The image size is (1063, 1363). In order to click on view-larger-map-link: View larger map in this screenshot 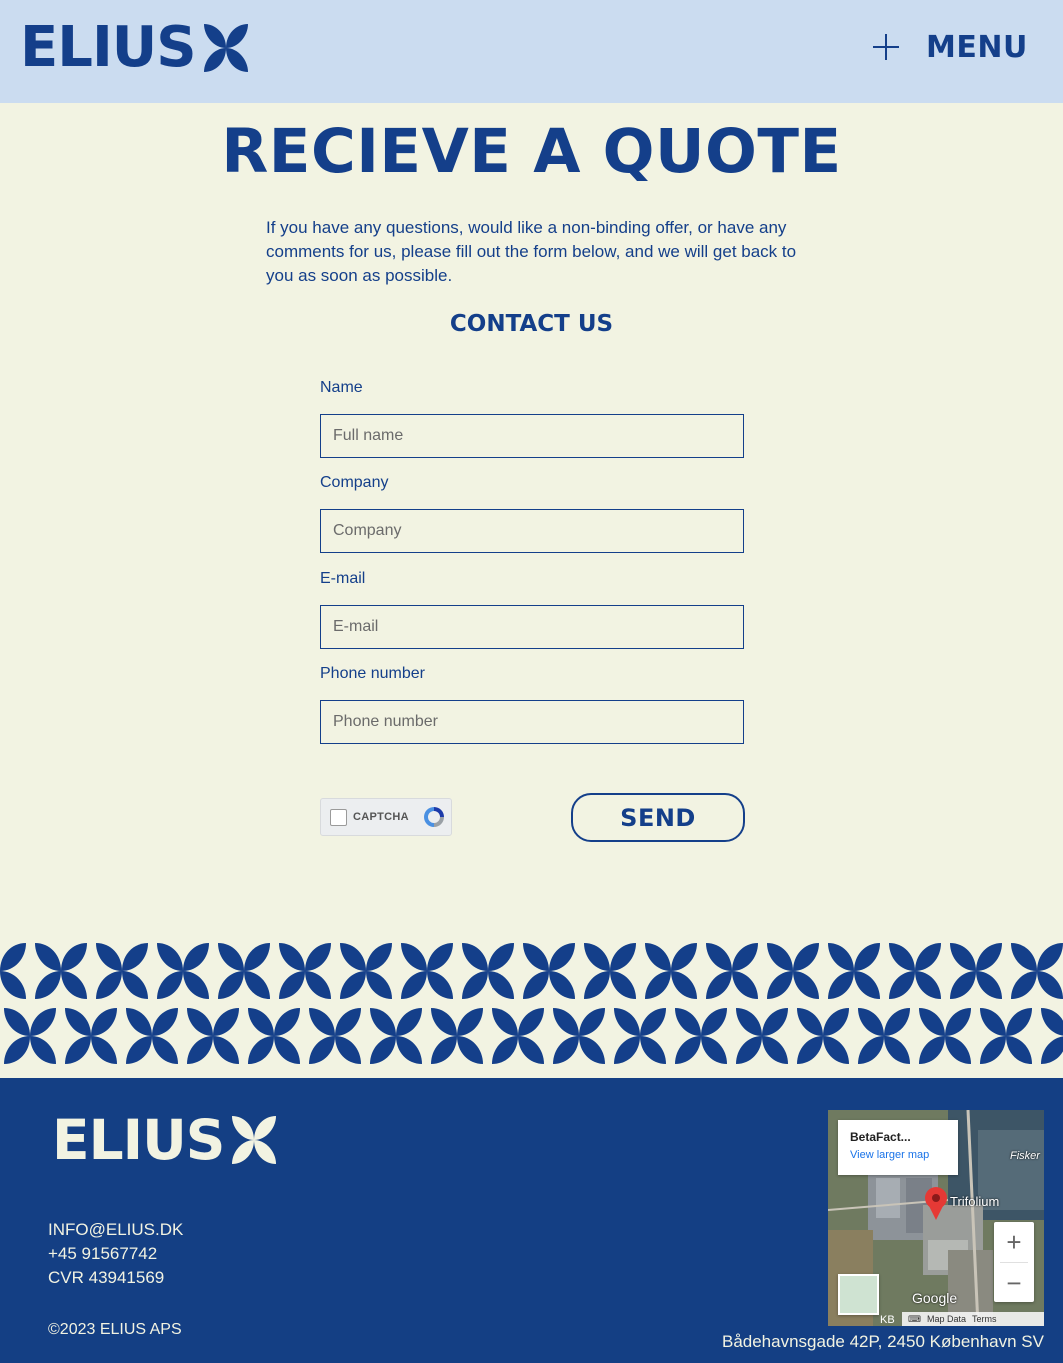, I will do `click(904, 1155)`.